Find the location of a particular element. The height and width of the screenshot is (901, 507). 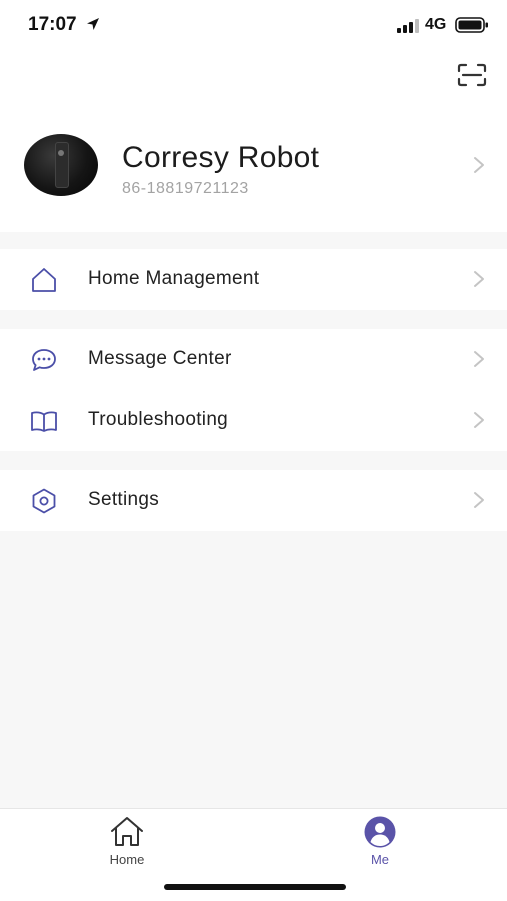

tab-me-label: Me is located at coordinates (380, 859).